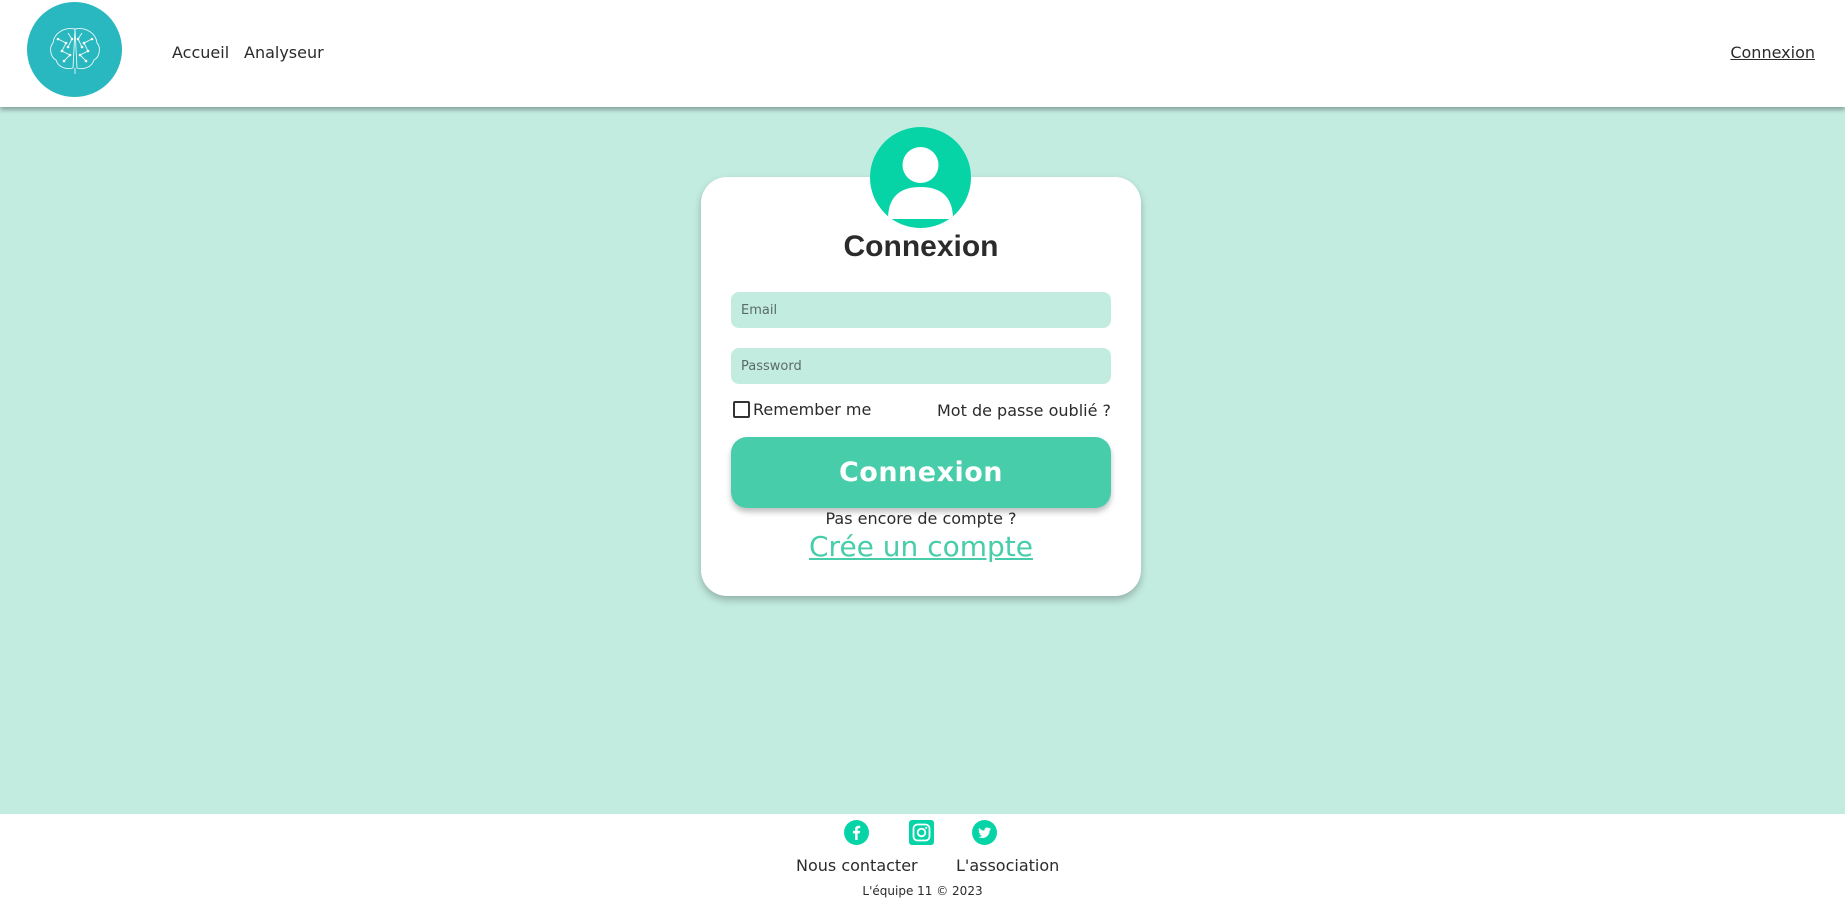 This screenshot has height=906, width=1845. I want to click on twitter-link, so click(984, 832).